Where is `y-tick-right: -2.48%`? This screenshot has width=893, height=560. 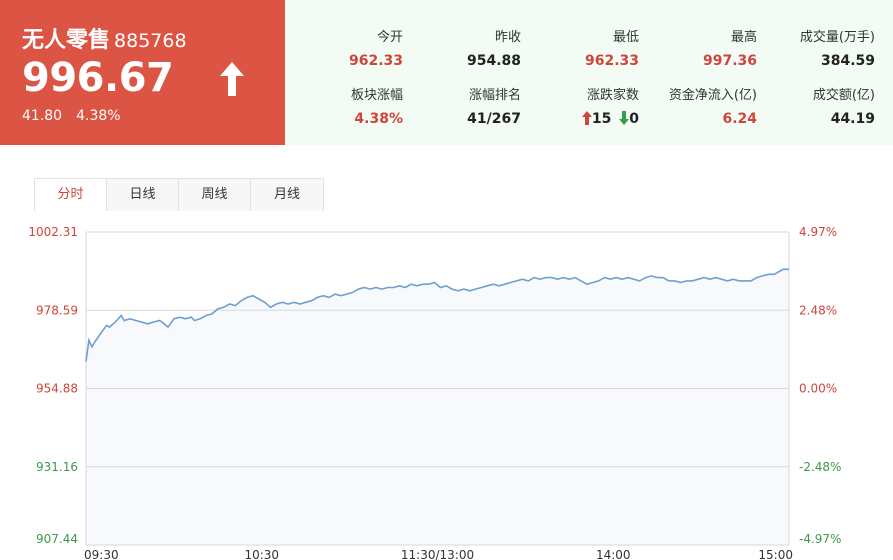
y-tick-right: -2.48% is located at coordinates (820, 467).